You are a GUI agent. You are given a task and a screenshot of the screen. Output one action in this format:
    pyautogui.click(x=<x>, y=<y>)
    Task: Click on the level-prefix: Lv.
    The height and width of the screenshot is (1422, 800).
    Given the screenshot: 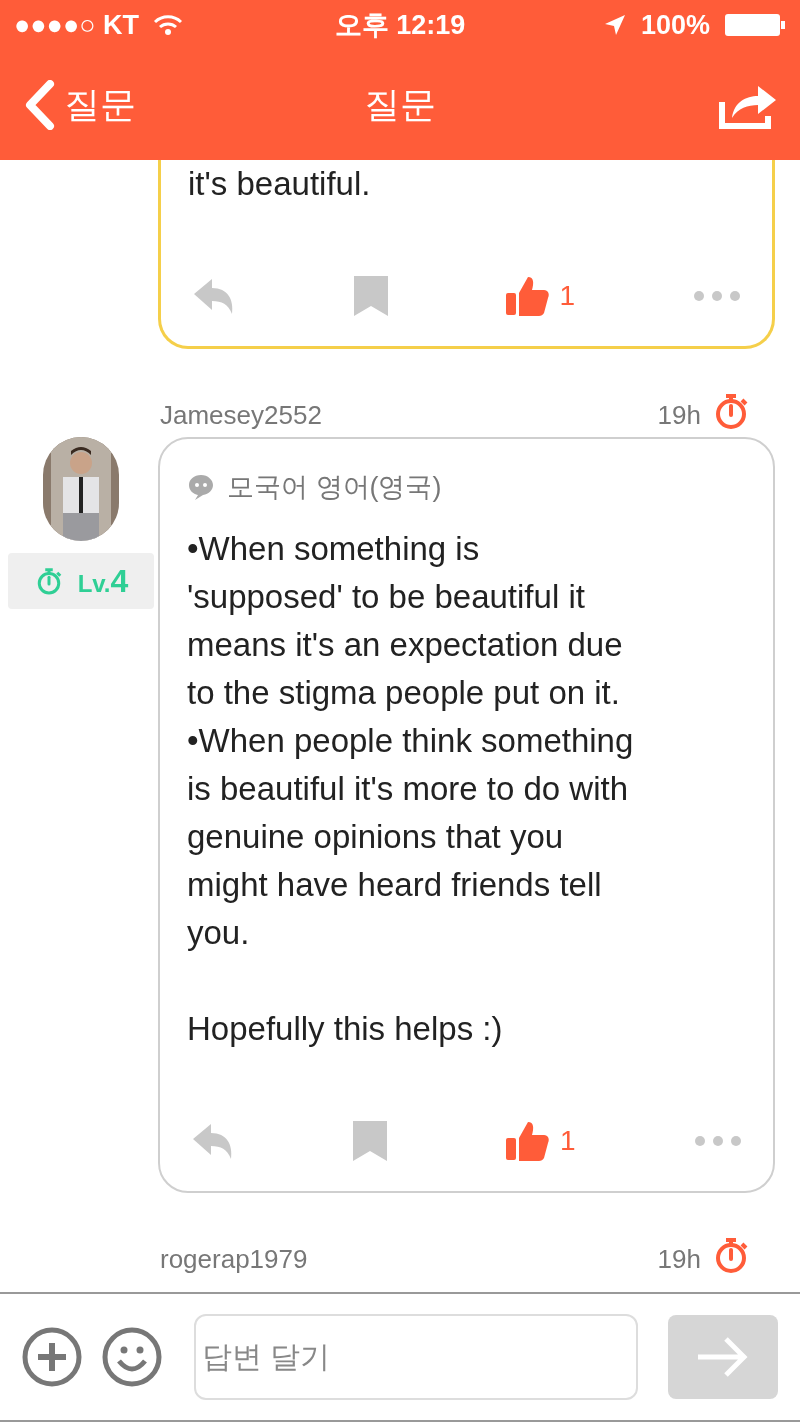 What is the action you would take?
    pyautogui.click(x=94, y=583)
    